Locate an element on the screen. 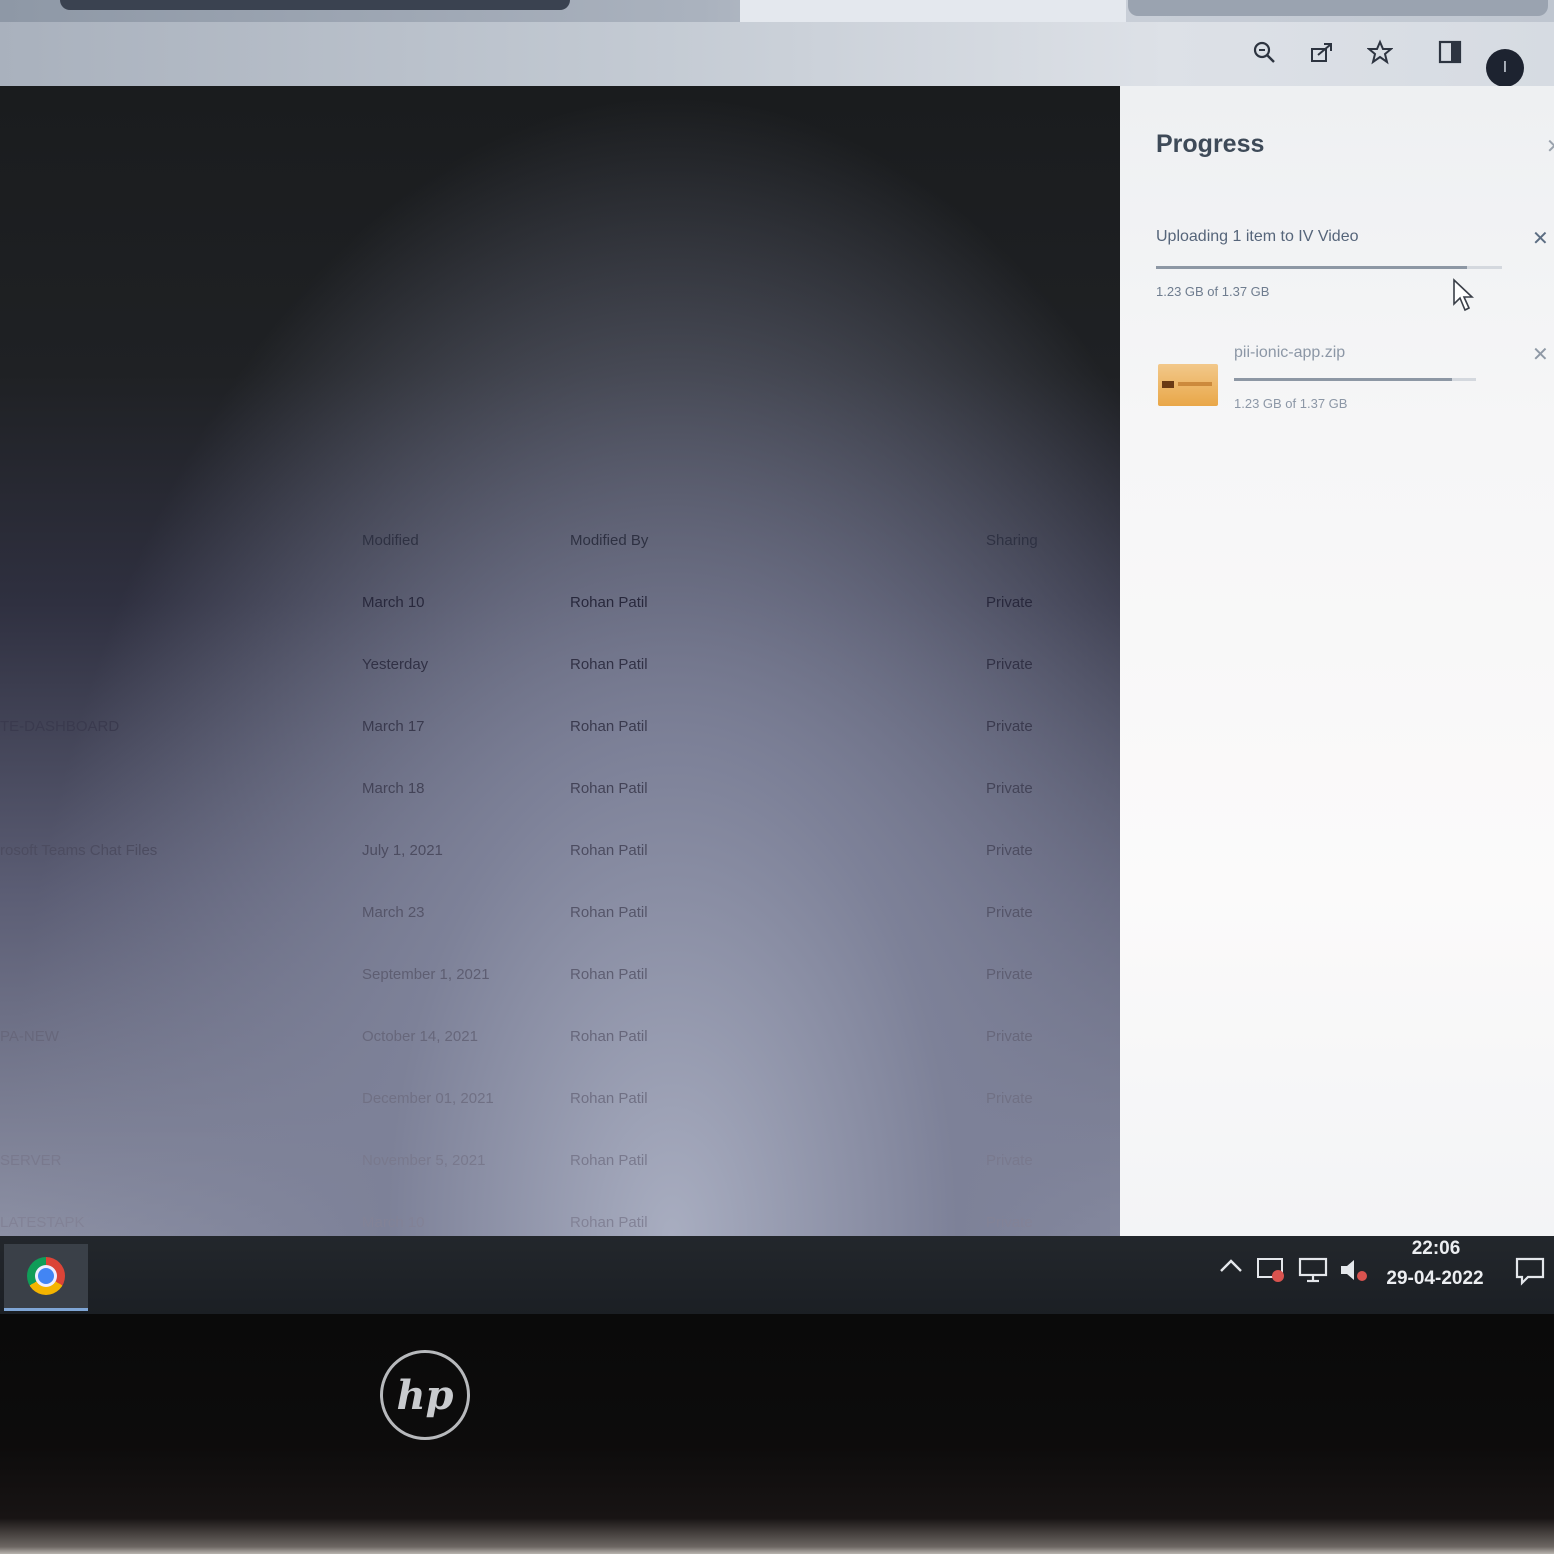  hp-logo: hp is located at coordinates (425, 1395).